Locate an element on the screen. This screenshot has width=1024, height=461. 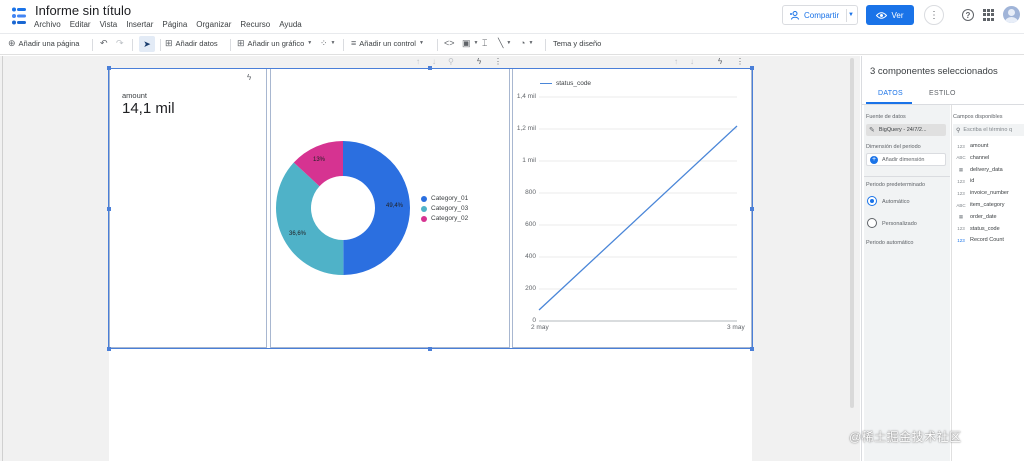
view-button: Ver is located at coordinates (890, 15).